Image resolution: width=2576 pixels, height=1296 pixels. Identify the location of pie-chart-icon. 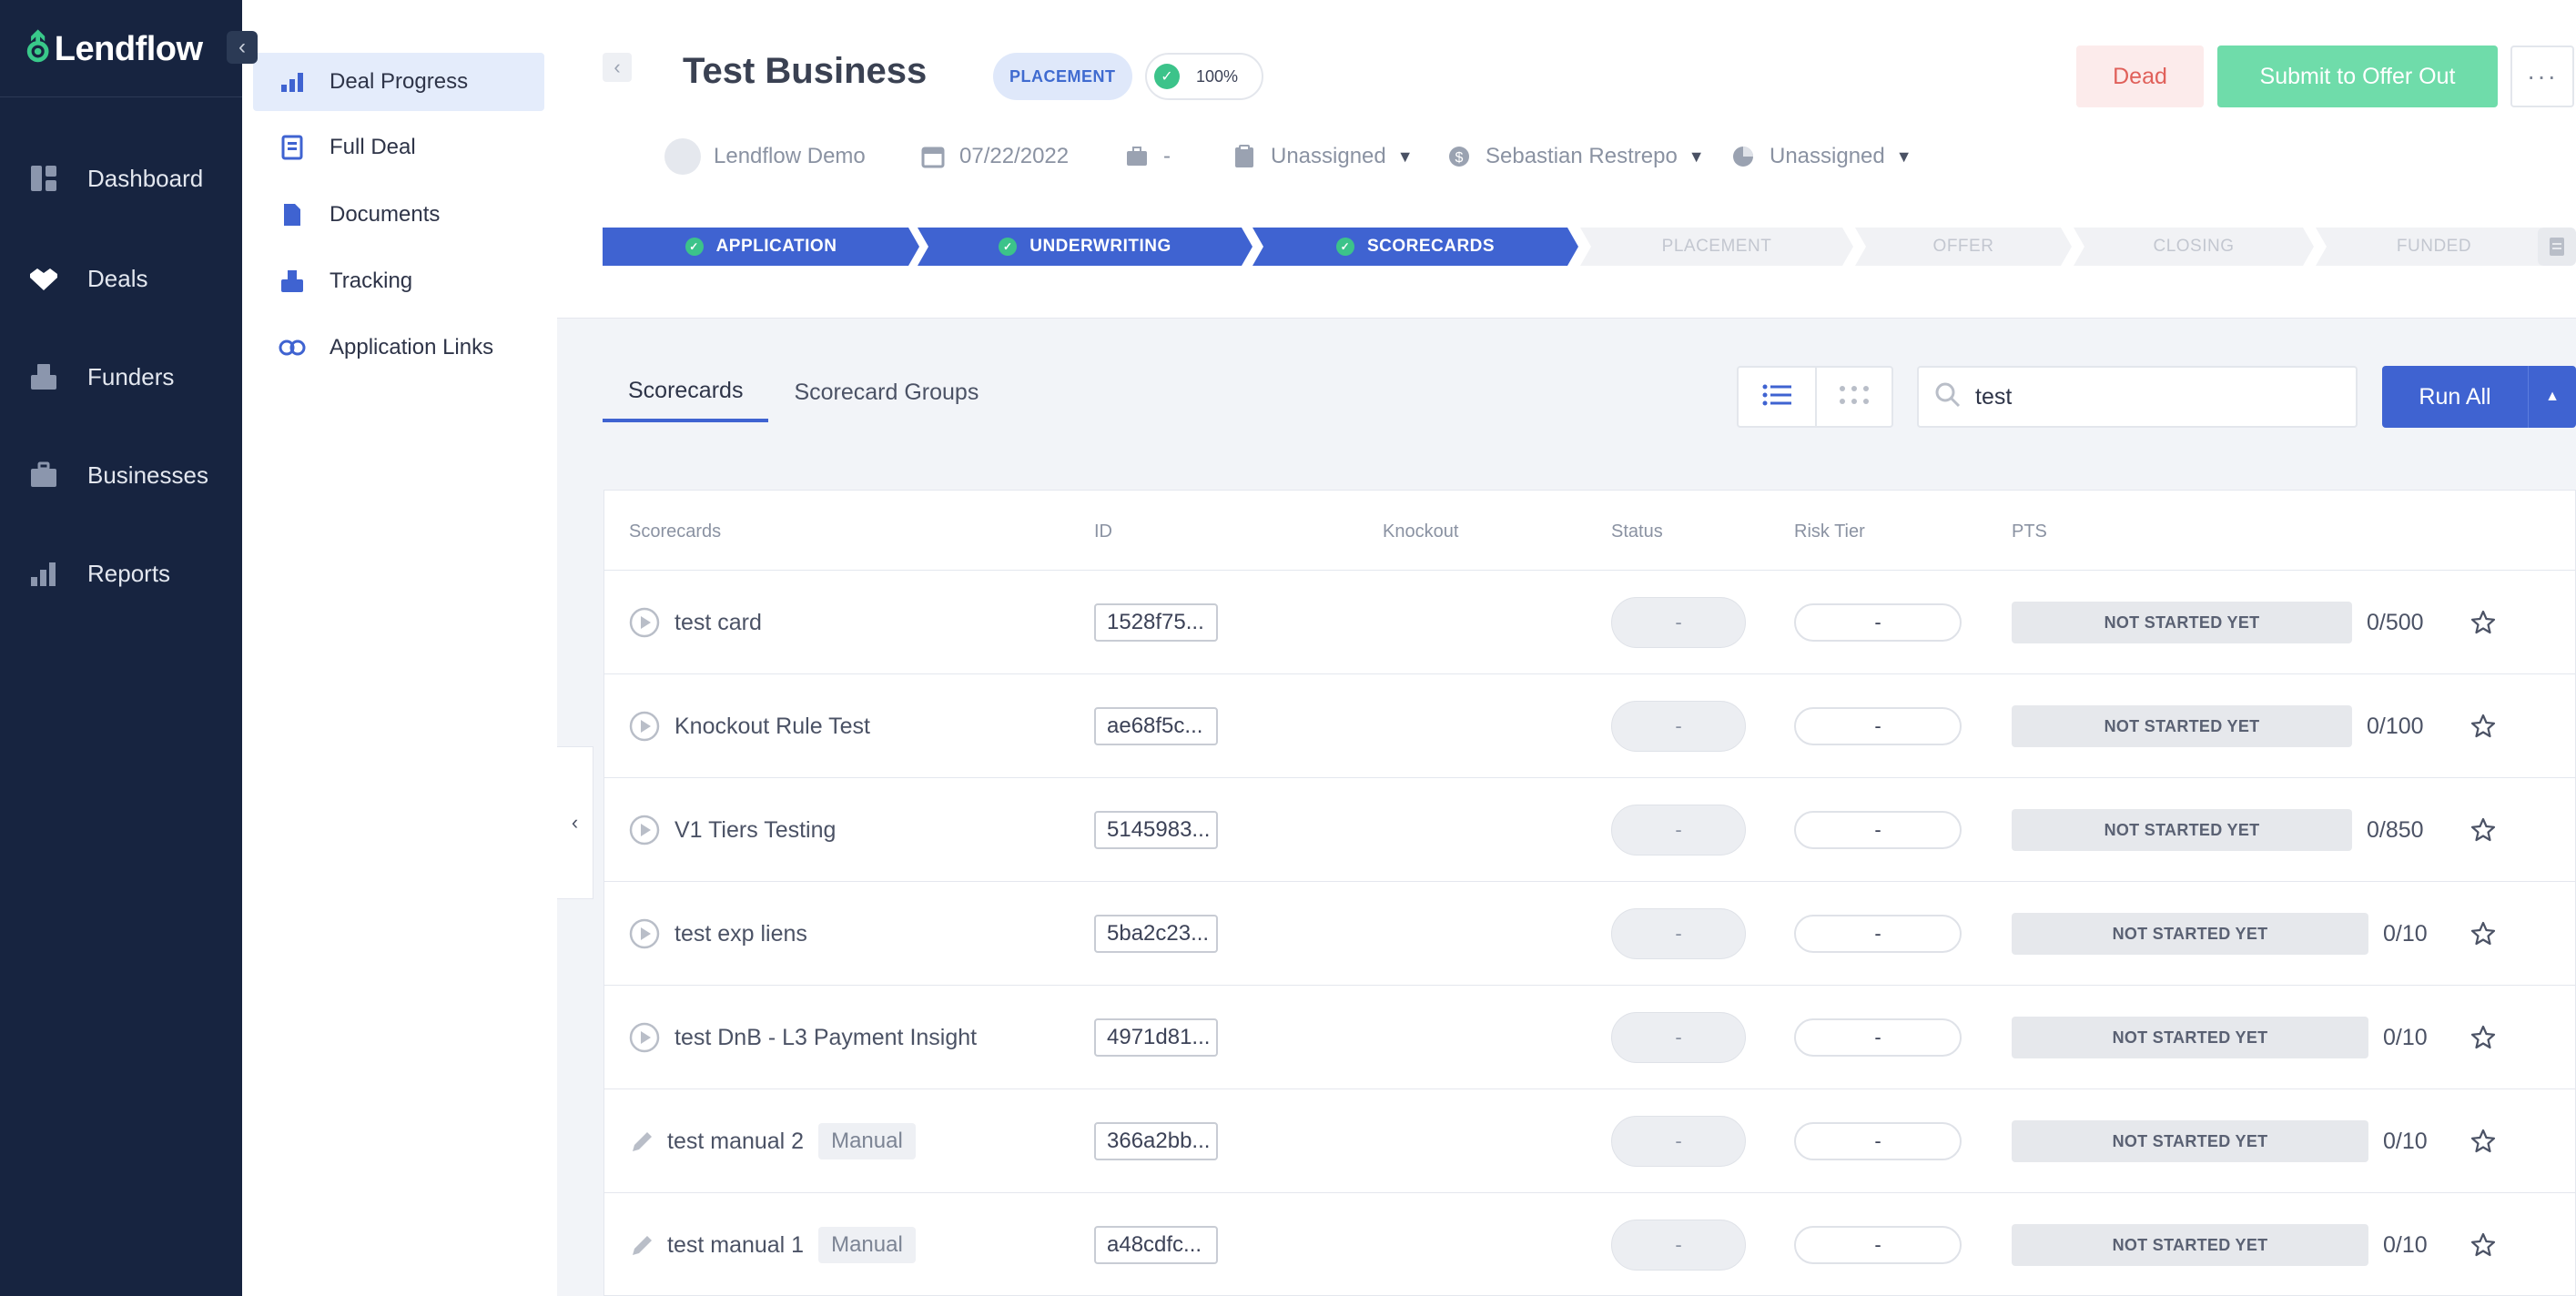
(1743, 156).